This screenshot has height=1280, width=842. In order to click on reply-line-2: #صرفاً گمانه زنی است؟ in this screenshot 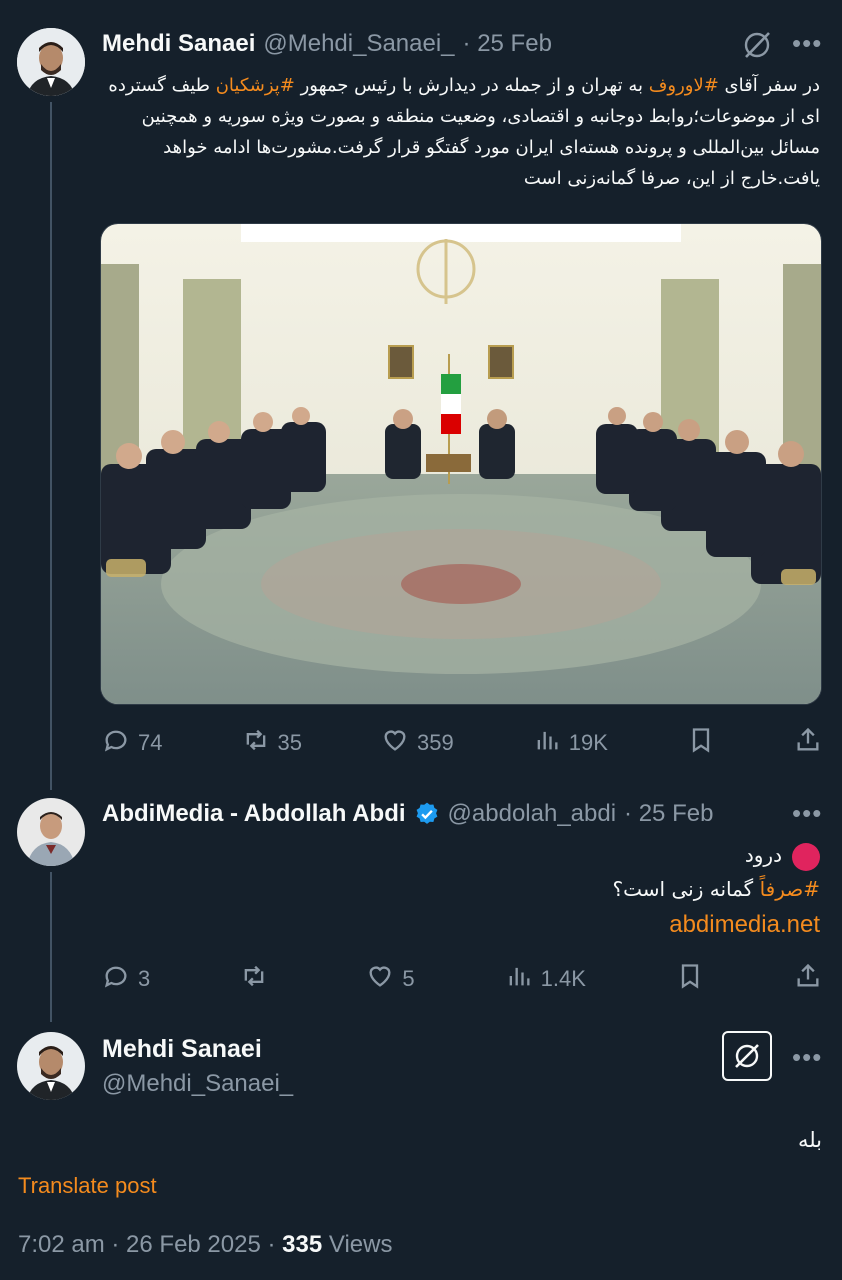, I will do `click(716, 889)`.